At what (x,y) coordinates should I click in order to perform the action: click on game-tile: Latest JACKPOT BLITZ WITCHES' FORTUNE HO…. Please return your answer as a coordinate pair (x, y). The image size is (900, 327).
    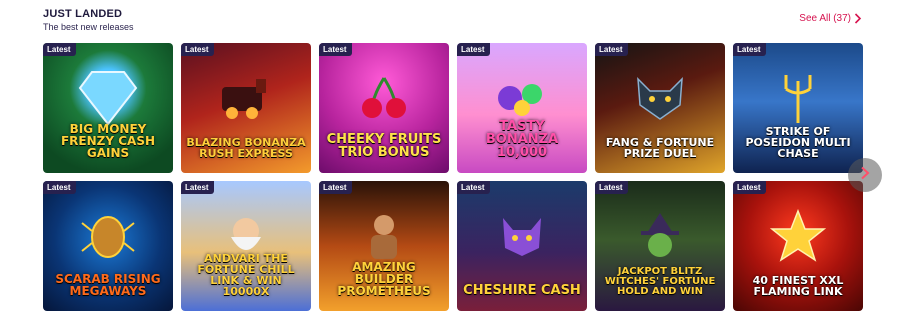
    Looking at the image, I should click on (660, 246).